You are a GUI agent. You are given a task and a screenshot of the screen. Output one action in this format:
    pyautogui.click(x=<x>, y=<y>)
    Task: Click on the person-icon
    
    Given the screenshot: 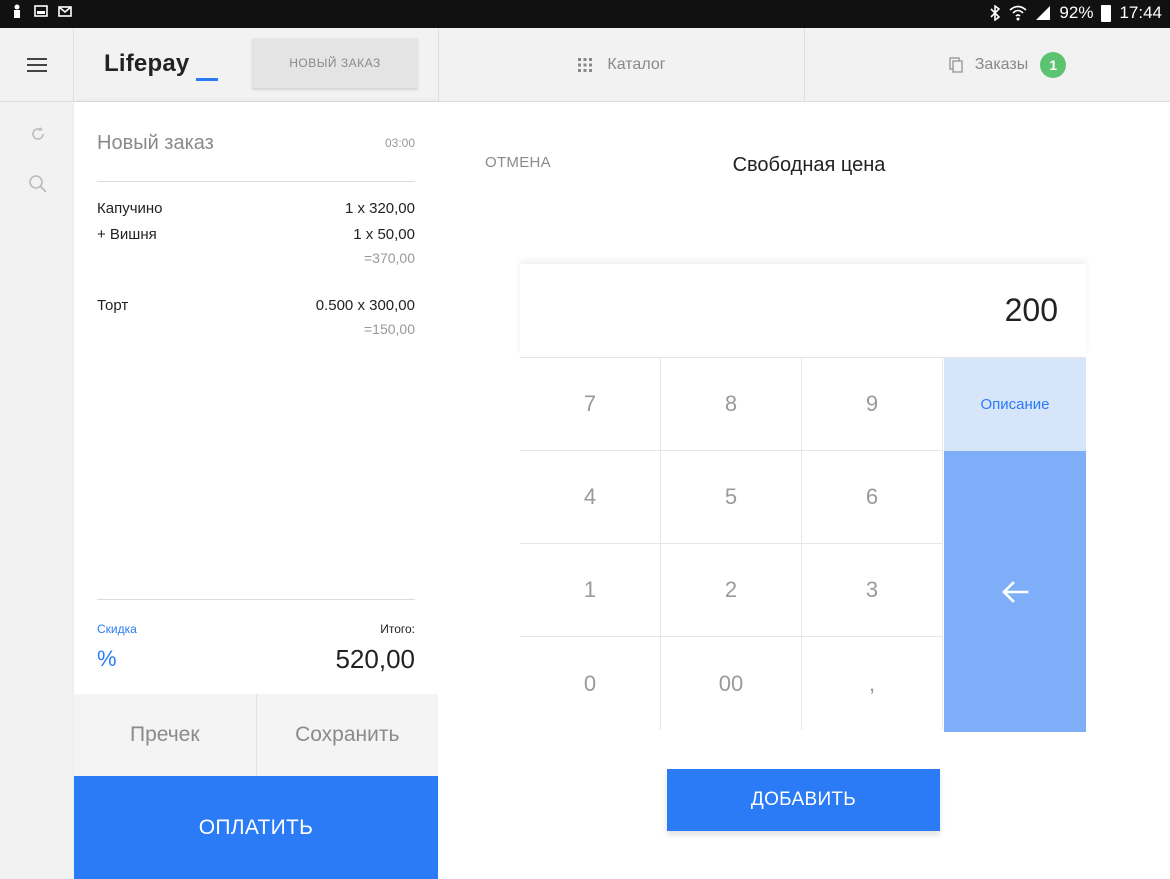 What is the action you would take?
    pyautogui.click(x=17, y=11)
    